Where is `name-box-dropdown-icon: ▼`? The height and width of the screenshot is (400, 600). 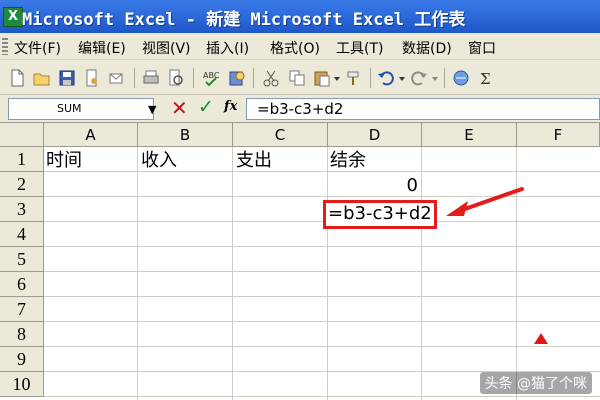 name-box-dropdown-icon: ▼ is located at coordinates (152, 109).